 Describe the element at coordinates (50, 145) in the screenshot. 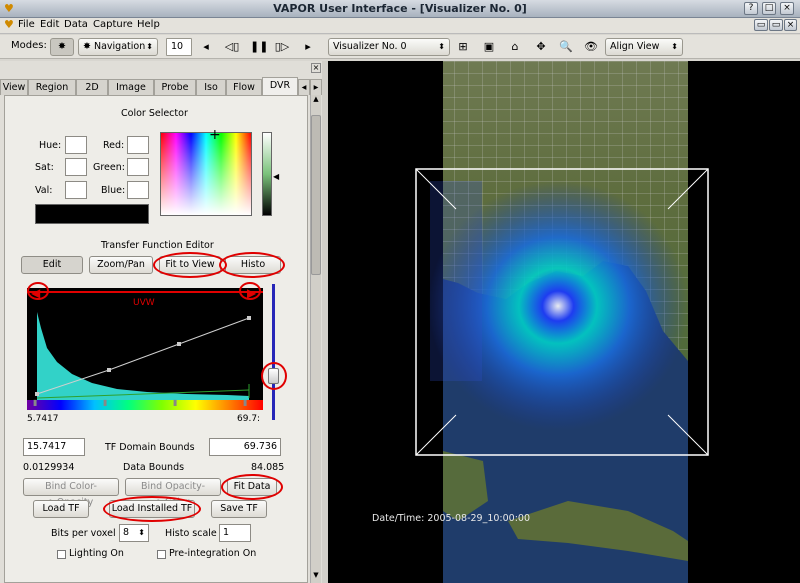

I see `hue-label: Hue:` at that location.